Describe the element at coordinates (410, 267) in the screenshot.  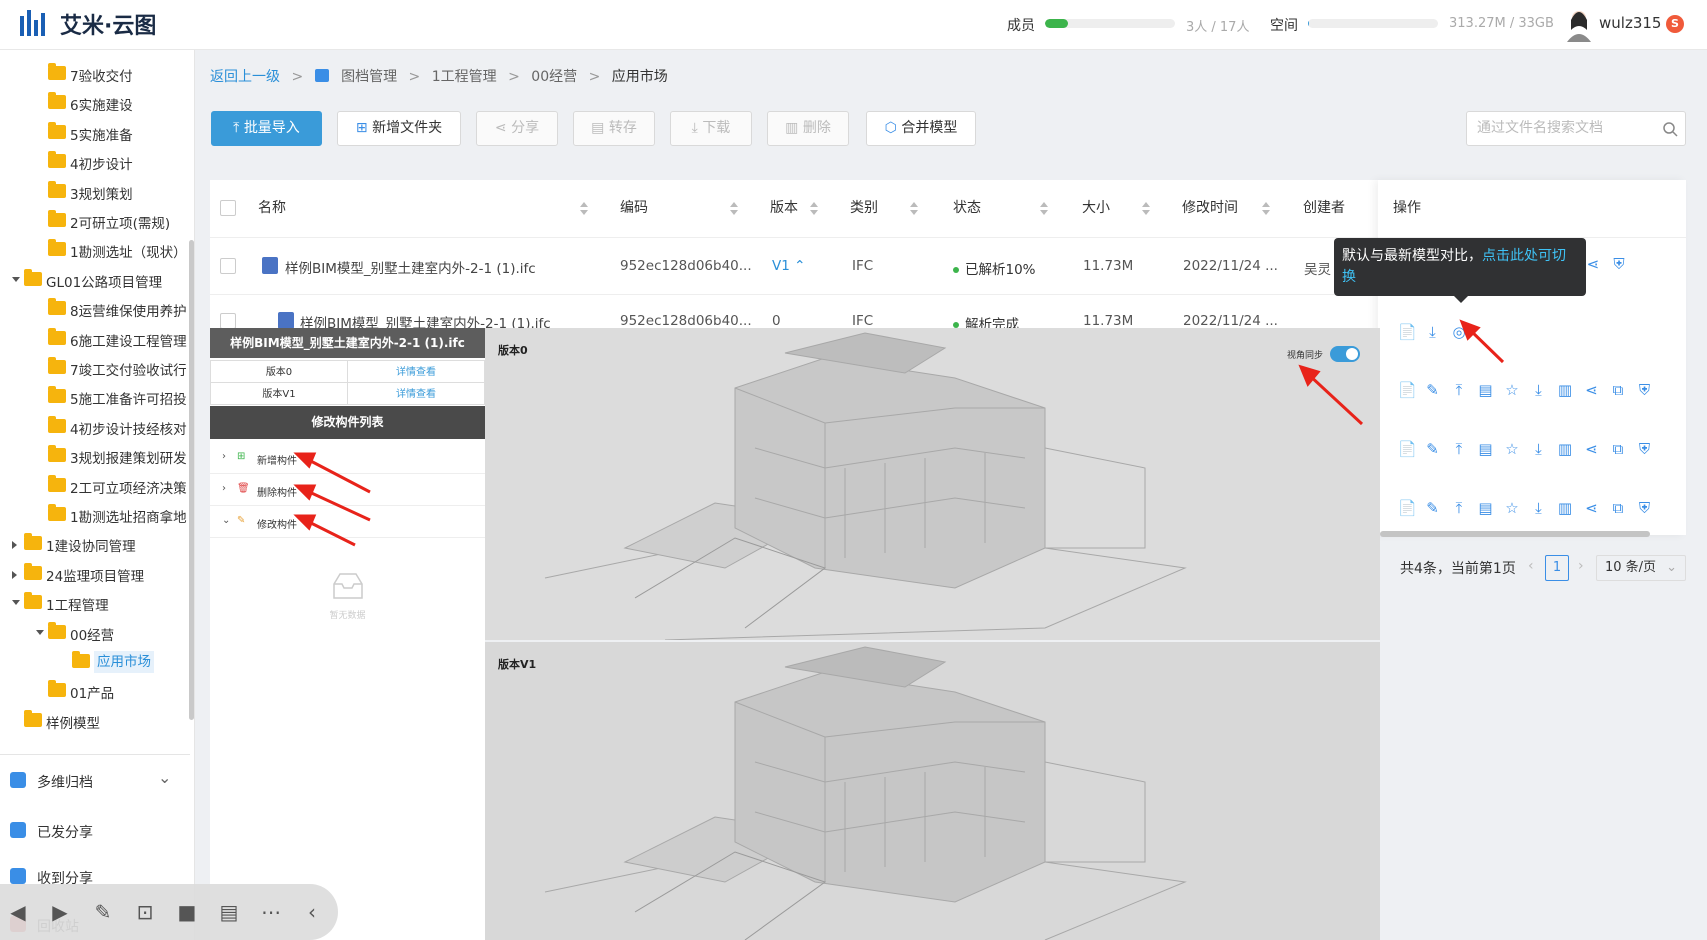
I see `file-name: 样例BIM模型_别墅土建室内外-2-1 (1).ifc` at that location.